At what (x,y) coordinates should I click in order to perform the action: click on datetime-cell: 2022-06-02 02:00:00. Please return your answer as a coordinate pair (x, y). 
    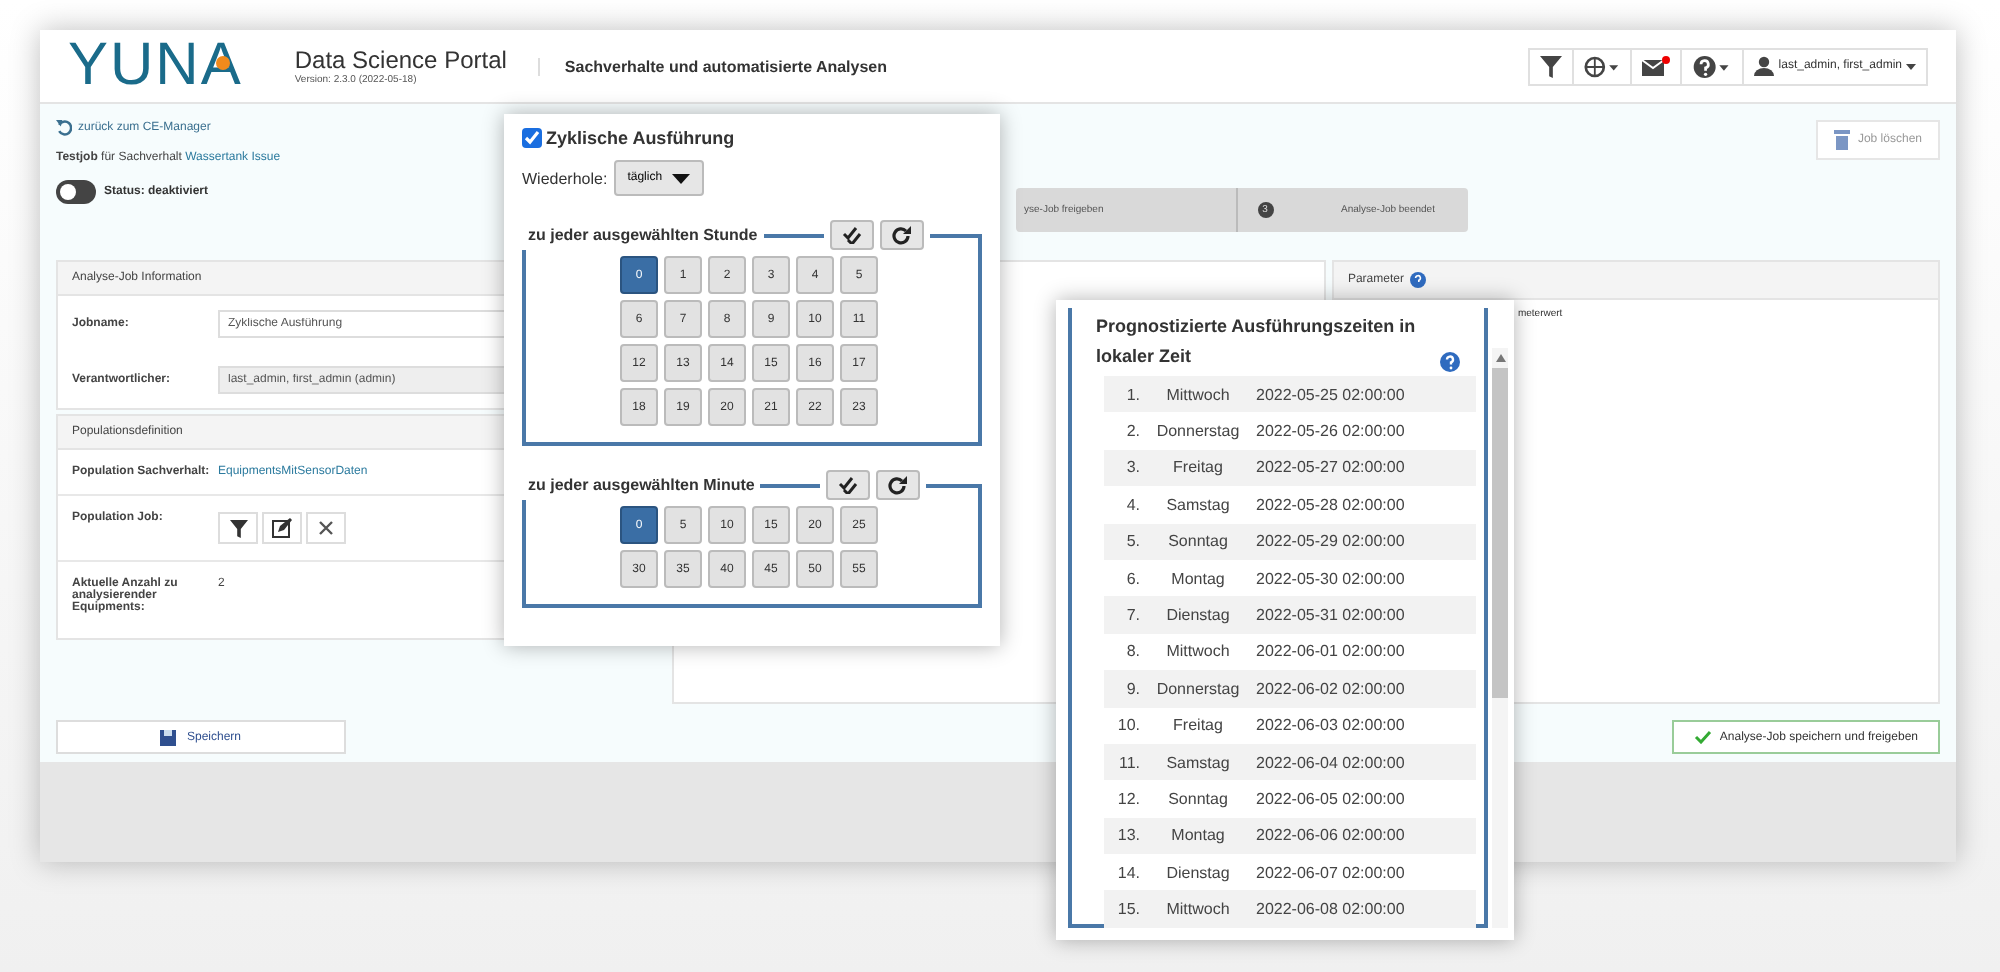
    Looking at the image, I should click on (1330, 688).